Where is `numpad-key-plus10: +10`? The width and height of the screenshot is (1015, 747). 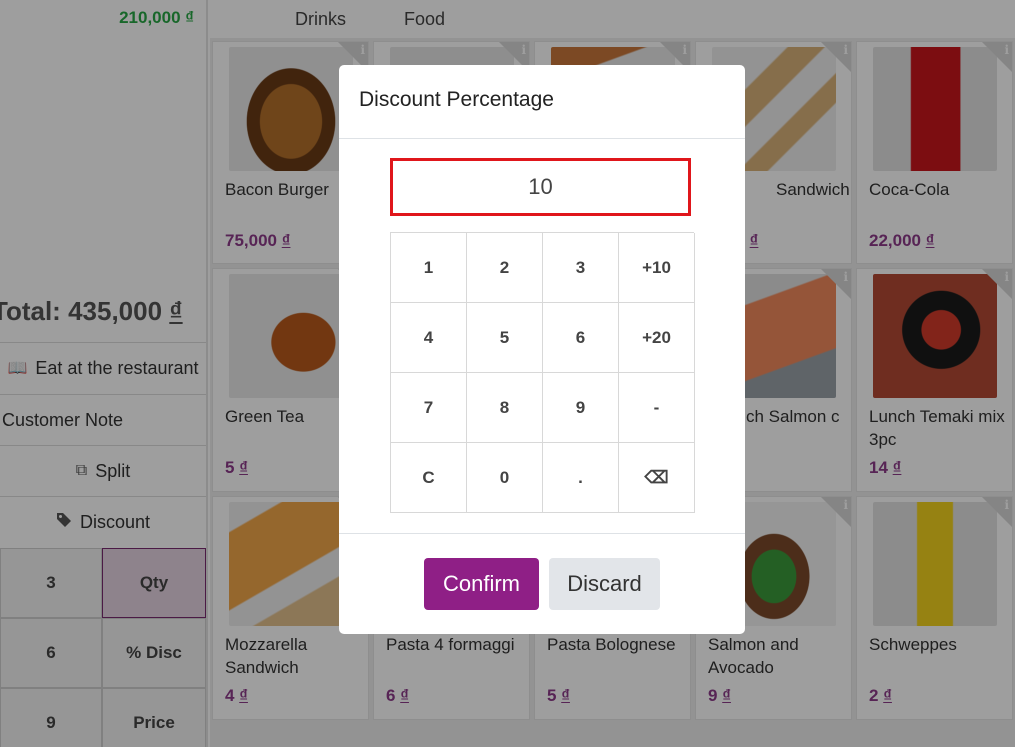
numpad-key-plus10: +10 is located at coordinates (657, 268).